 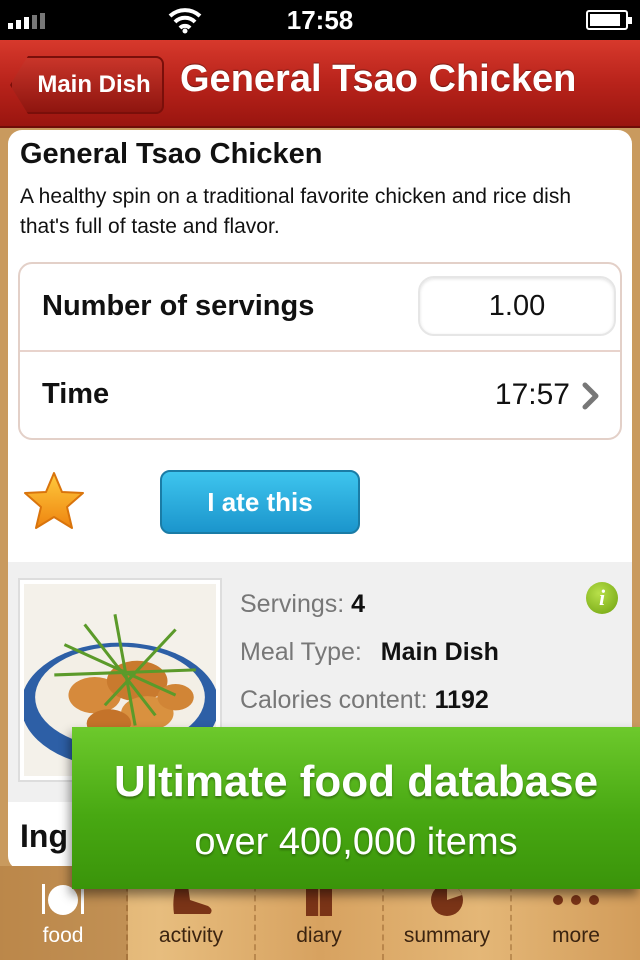 I want to click on promo-subline: over 400,000 items, so click(x=356, y=842).